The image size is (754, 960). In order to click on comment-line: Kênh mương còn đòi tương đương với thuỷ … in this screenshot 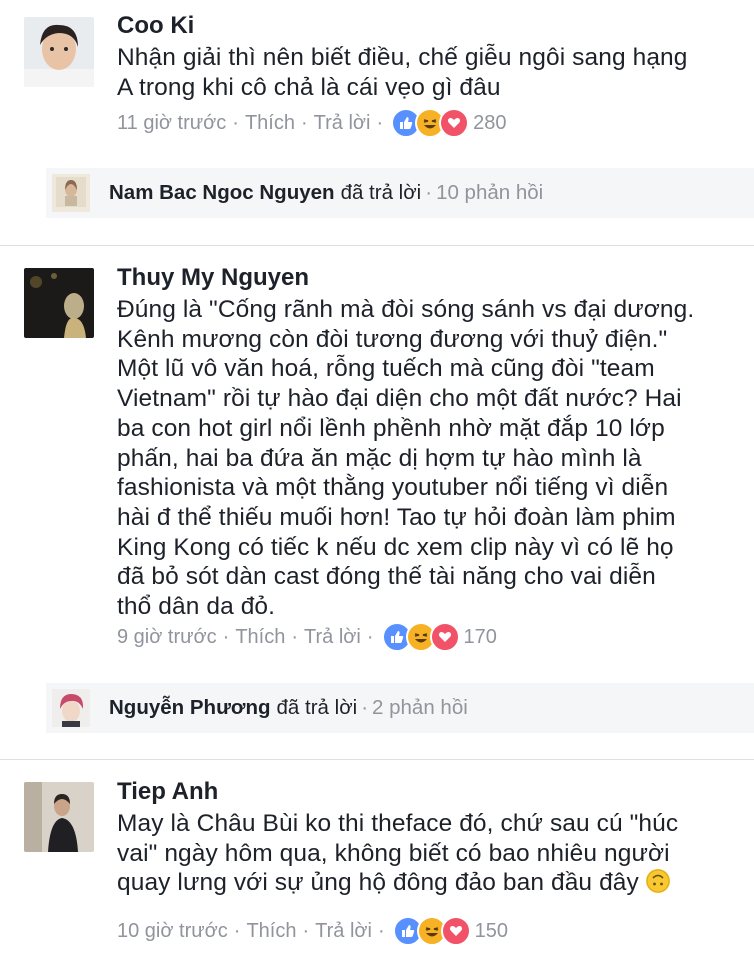, I will do `click(392, 339)`.